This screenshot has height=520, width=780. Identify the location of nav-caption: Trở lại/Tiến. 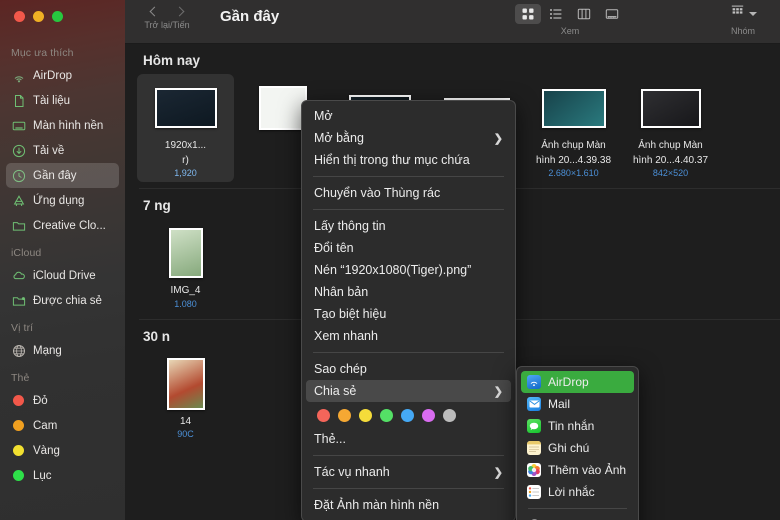
(167, 25).